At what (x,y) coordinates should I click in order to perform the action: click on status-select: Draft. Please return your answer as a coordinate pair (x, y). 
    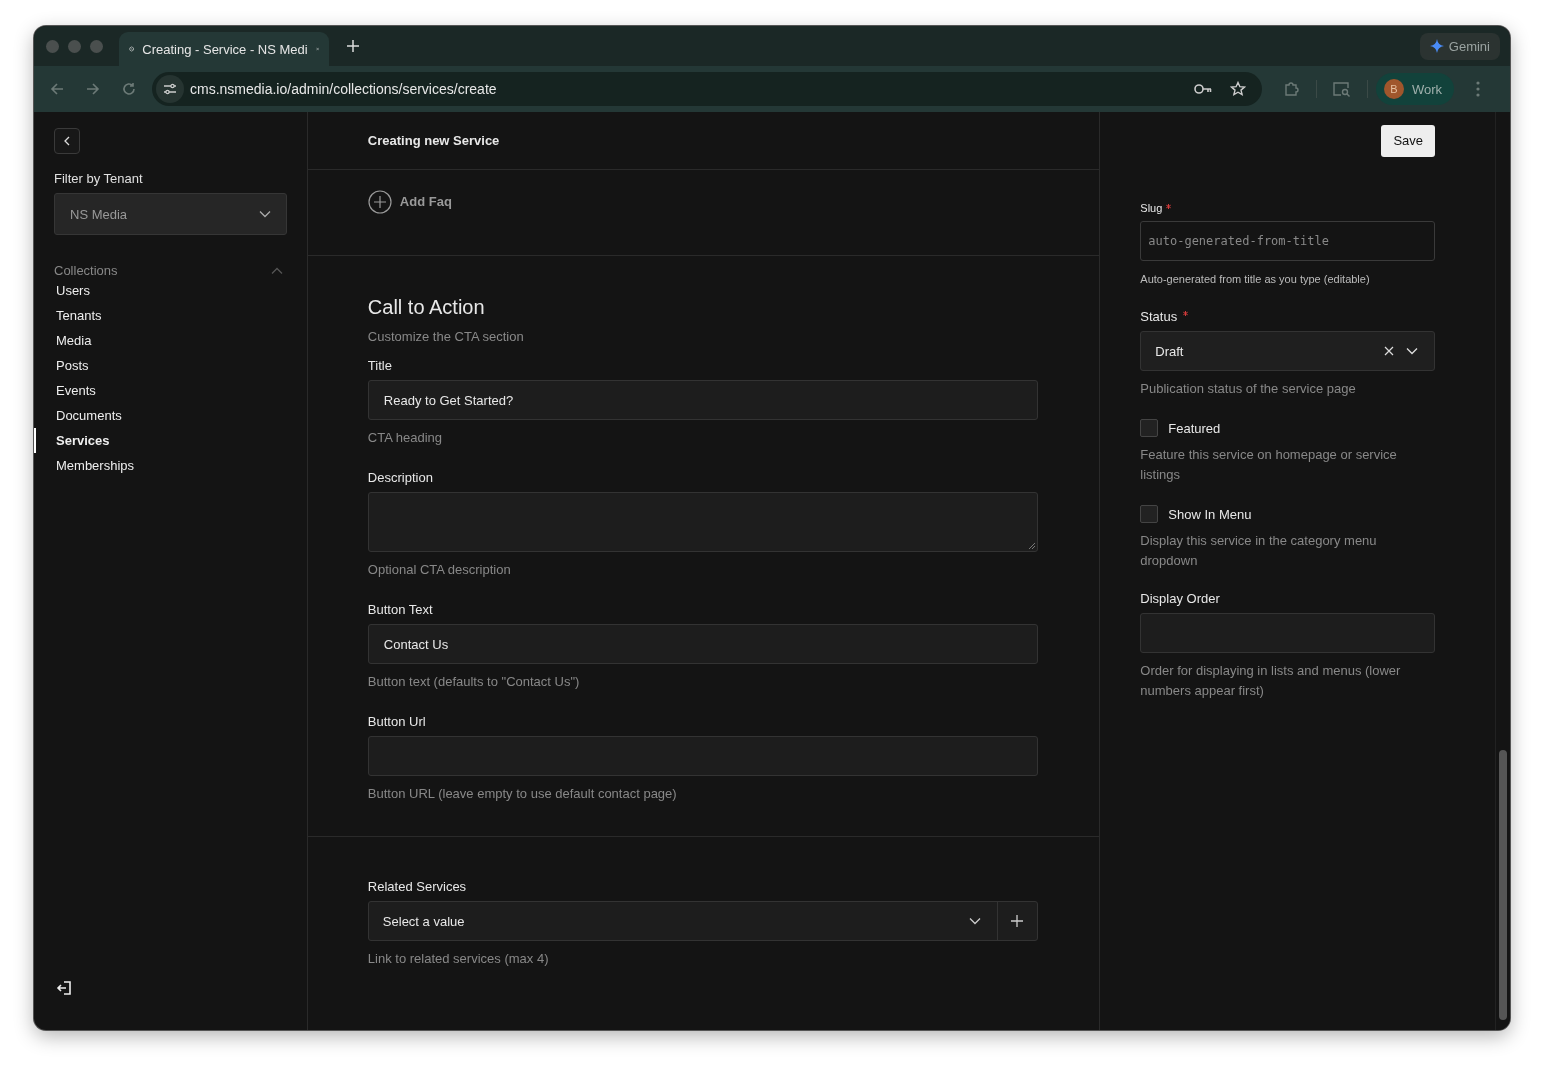
    Looking at the image, I should click on (1287, 351).